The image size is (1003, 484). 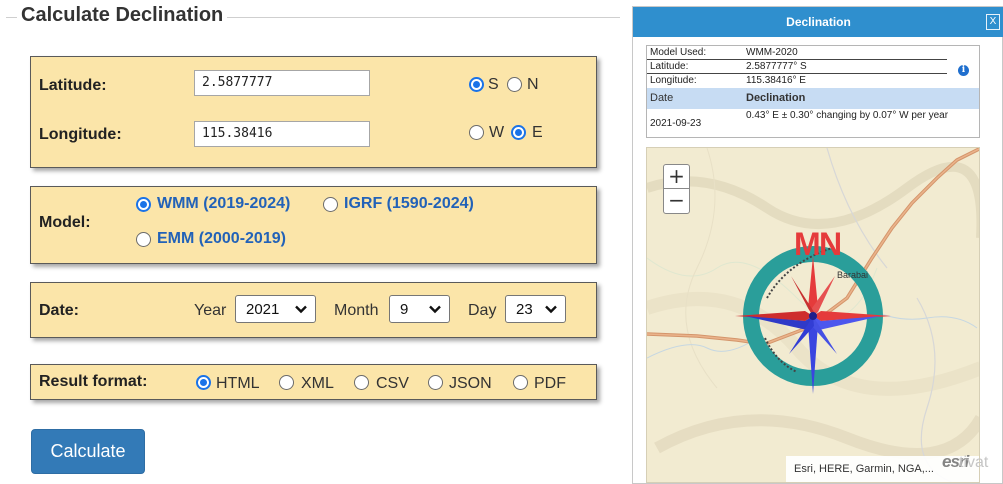 What do you see at coordinates (776, 80) in the screenshot?
I see `info-value: 115.38416° E` at bounding box center [776, 80].